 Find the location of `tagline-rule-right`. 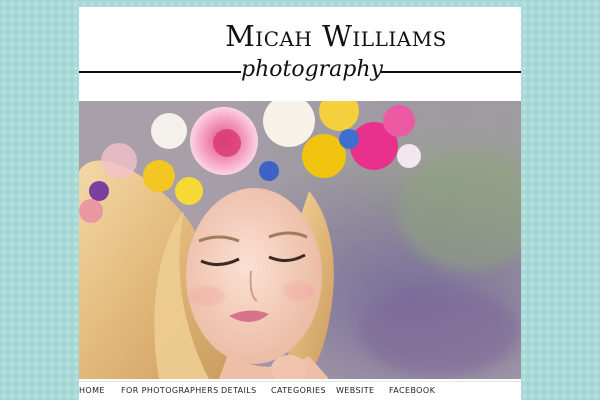

tagline-rule-right is located at coordinates (451, 72).